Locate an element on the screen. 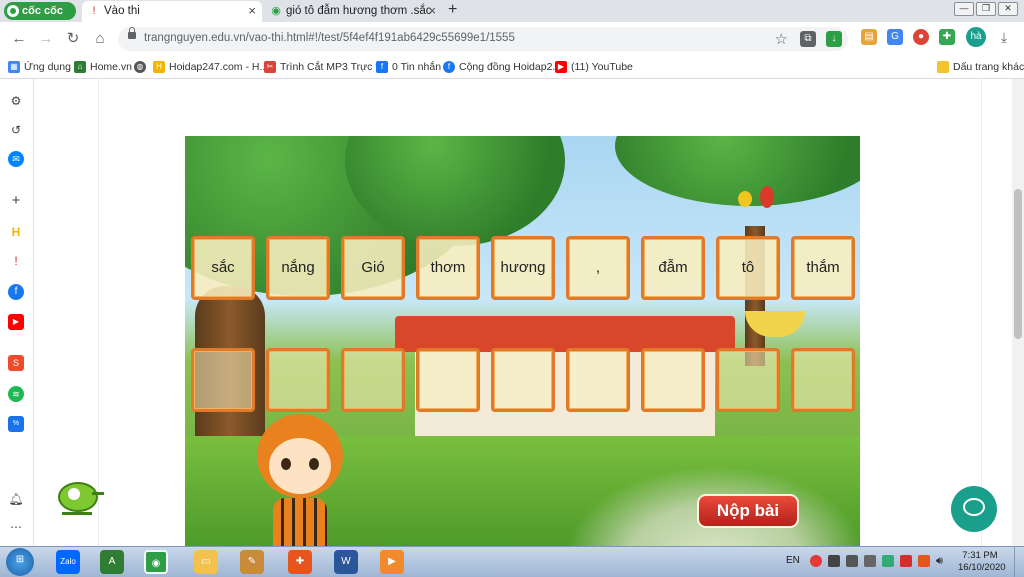 The height and width of the screenshot is (577, 1024). profile-avatar: hà is located at coordinates (976, 37).